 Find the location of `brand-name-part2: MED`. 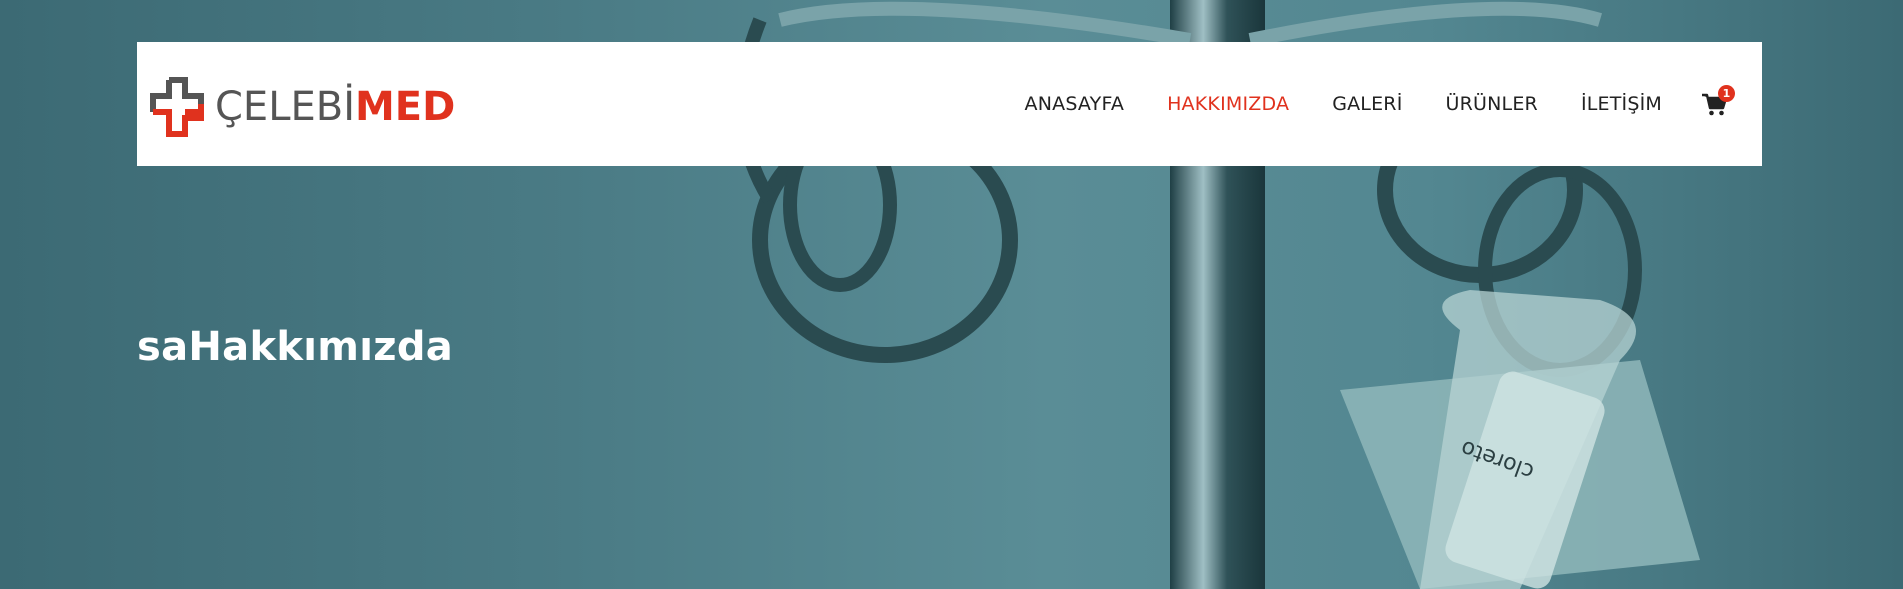

brand-name-part2: MED is located at coordinates (405, 107).